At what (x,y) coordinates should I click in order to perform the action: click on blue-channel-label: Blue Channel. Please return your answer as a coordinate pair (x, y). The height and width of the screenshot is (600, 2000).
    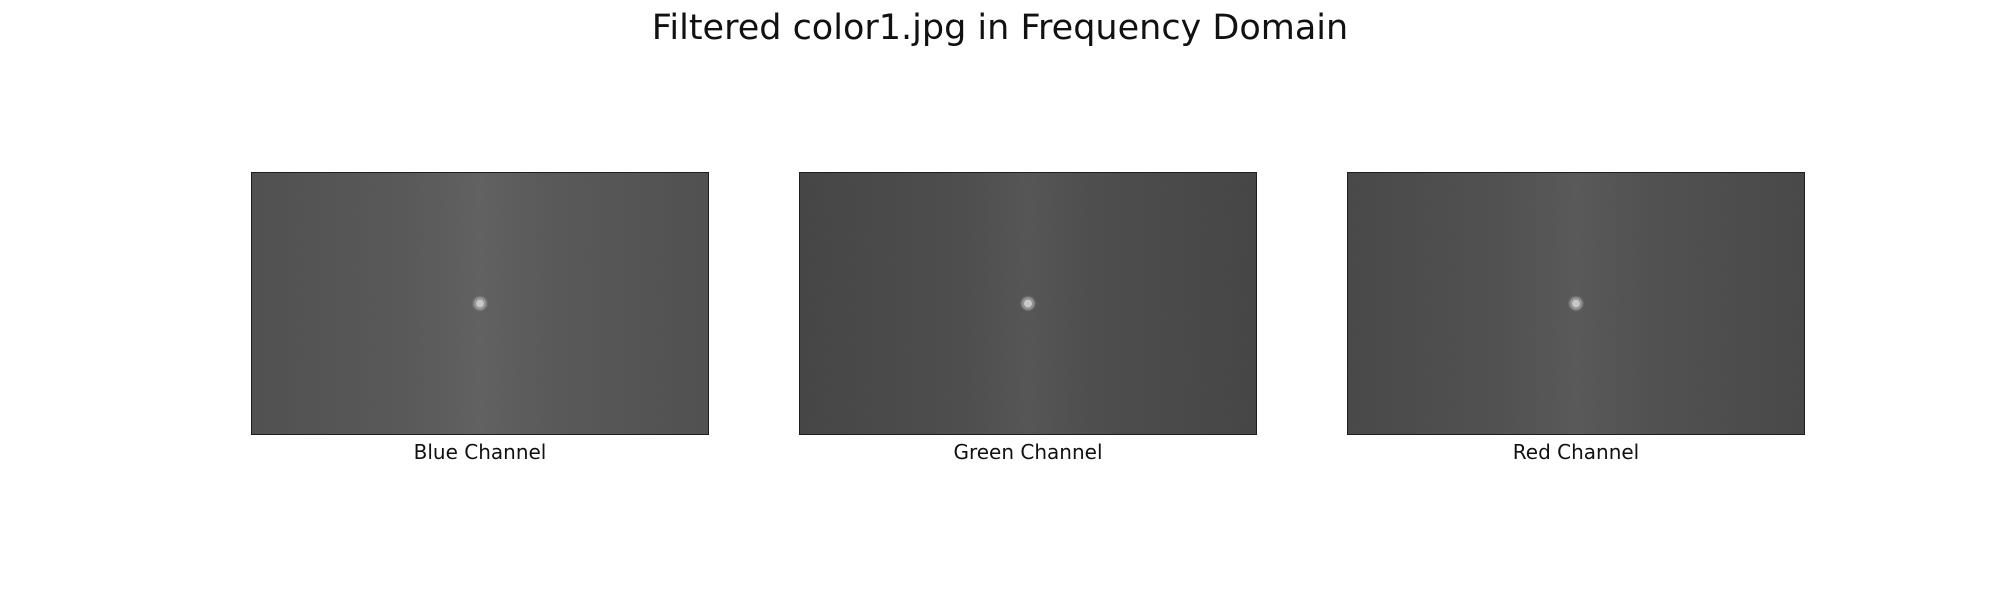
    Looking at the image, I should click on (480, 452).